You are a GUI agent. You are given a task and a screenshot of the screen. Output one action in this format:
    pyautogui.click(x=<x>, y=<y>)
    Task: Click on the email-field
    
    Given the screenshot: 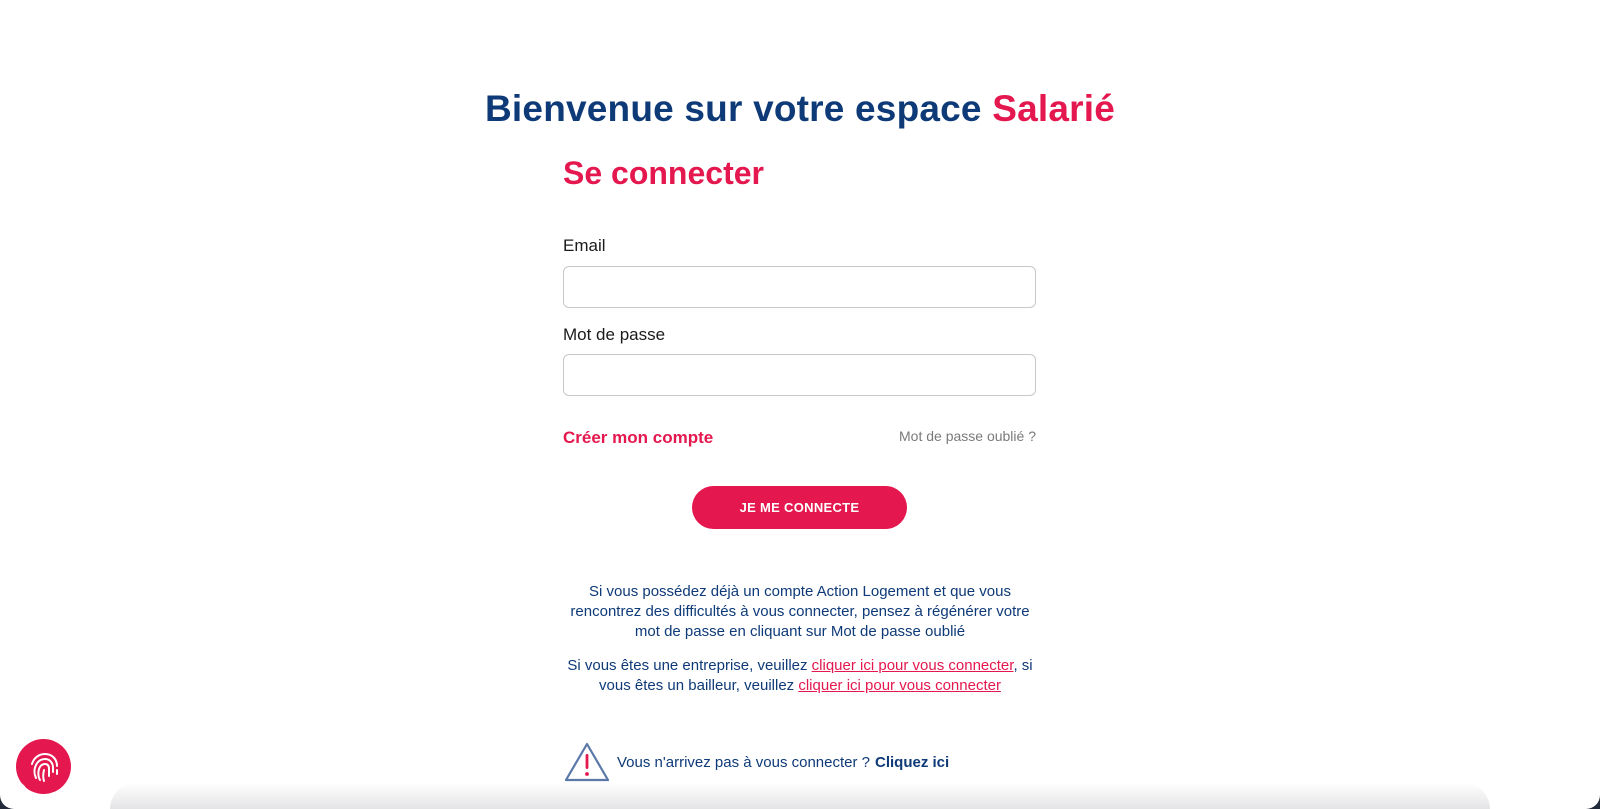 What is the action you would take?
    pyautogui.click(x=799, y=287)
    